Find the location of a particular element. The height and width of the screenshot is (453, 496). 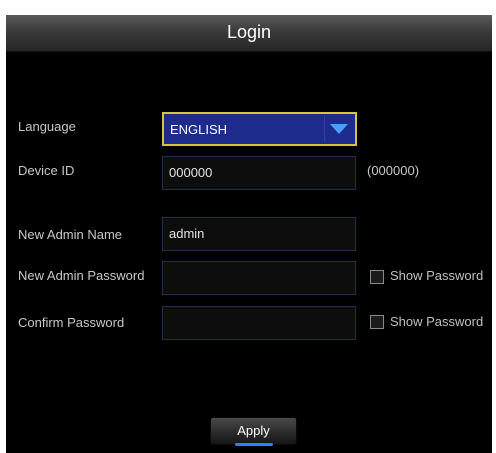

confirm-password-field is located at coordinates (259, 323).